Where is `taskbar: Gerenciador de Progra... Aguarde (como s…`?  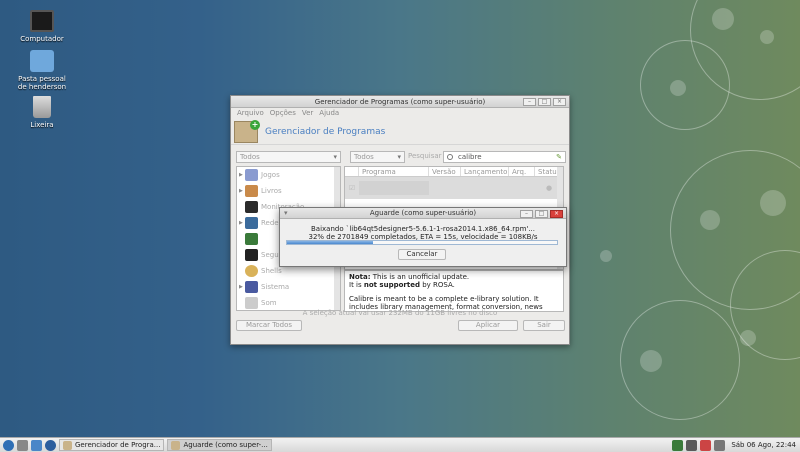 taskbar: Gerenciador de Progra... Aguarde (como s… is located at coordinates (400, 444).